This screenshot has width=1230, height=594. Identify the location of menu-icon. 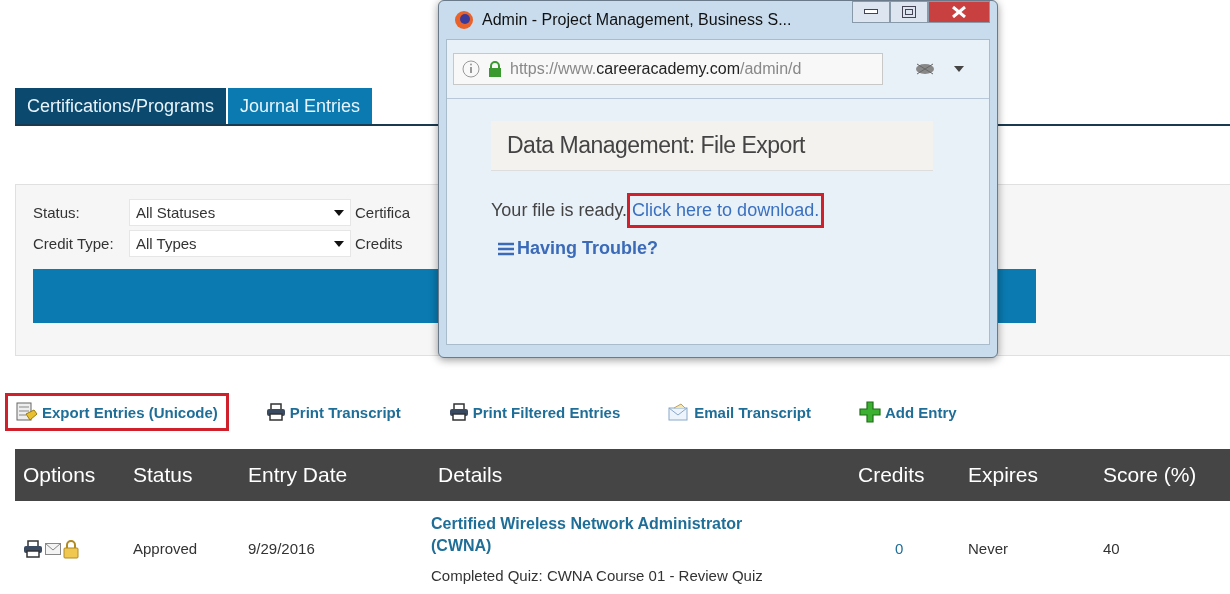
(506, 248).